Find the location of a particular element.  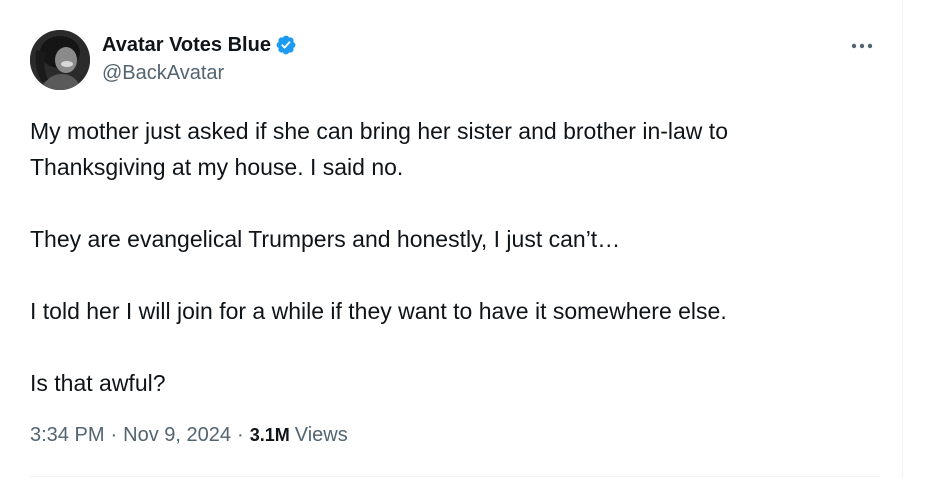

author-display-name: Avatar Votes Blue is located at coordinates (186, 45).